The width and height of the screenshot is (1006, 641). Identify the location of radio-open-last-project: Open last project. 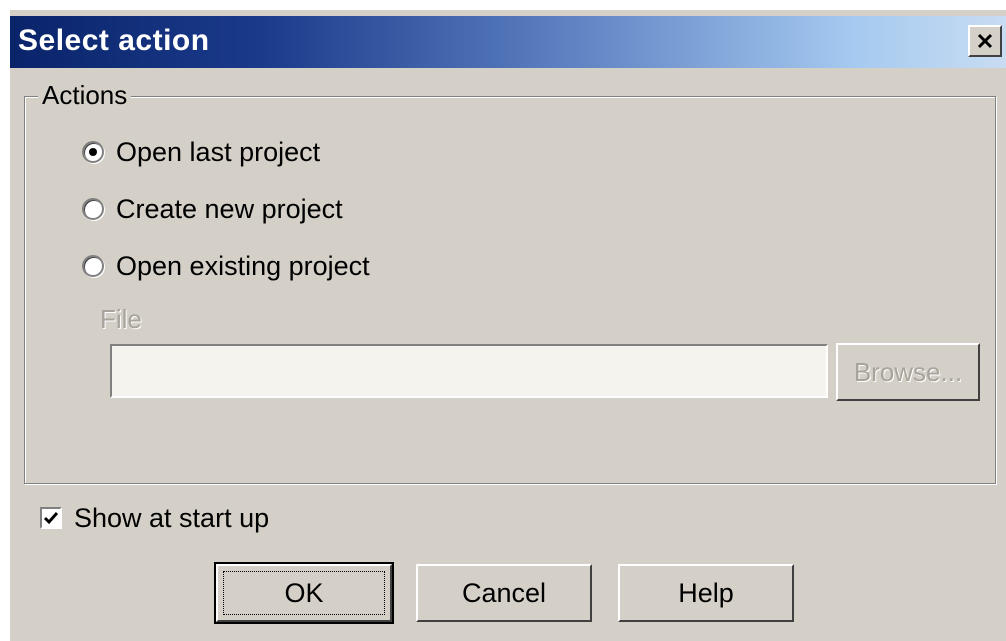
(201, 152).